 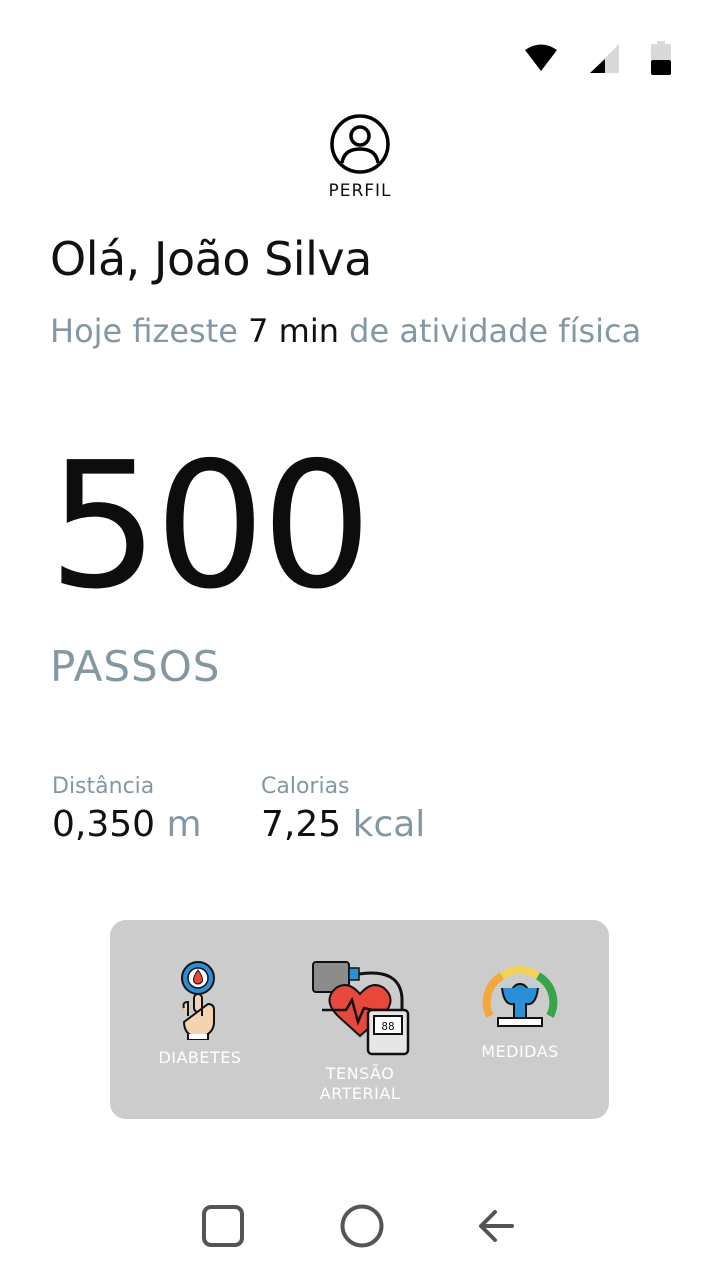 What do you see at coordinates (360, 1083) in the screenshot?
I see `blood-pressure-label: TENSÃO ARTERIAL` at bounding box center [360, 1083].